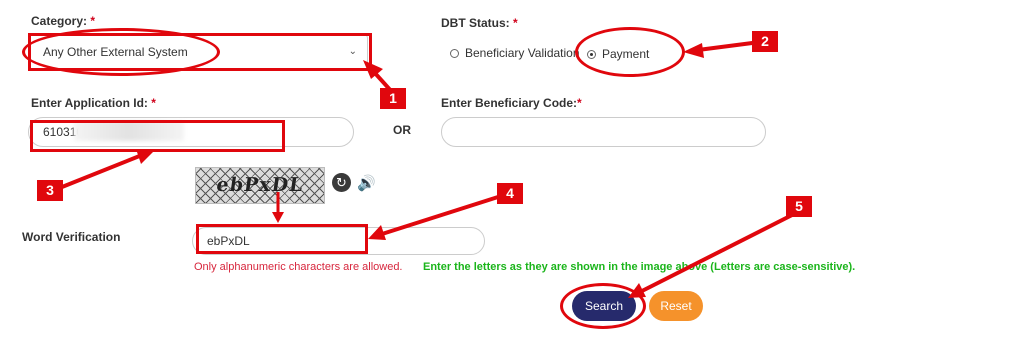  I want to click on step-badge-2: 2, so click(765, 41).